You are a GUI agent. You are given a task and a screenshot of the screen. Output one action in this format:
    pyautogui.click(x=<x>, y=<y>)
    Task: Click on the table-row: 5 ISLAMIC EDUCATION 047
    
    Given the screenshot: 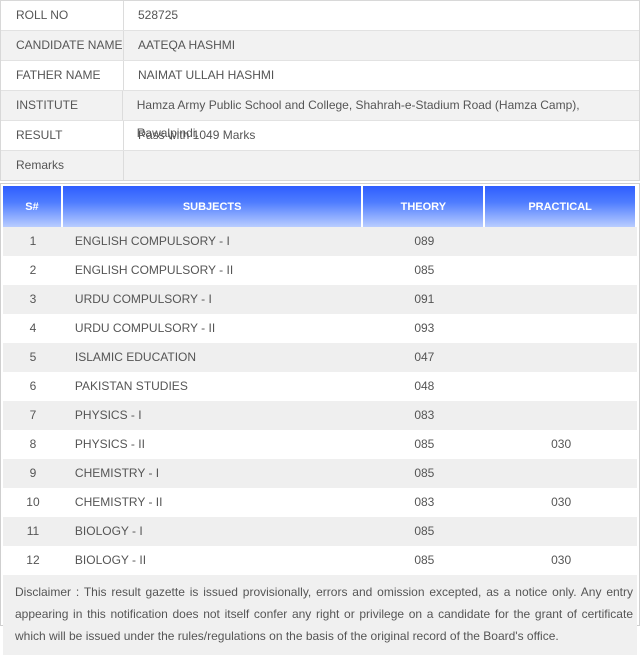 What is the action you would take?
    pyautogui.click(x=320, y=357)
    